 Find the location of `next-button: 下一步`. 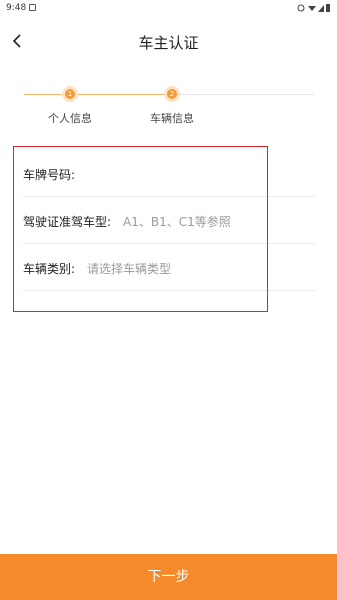

next-button: 下一步 is located at coordinates (168, 577).